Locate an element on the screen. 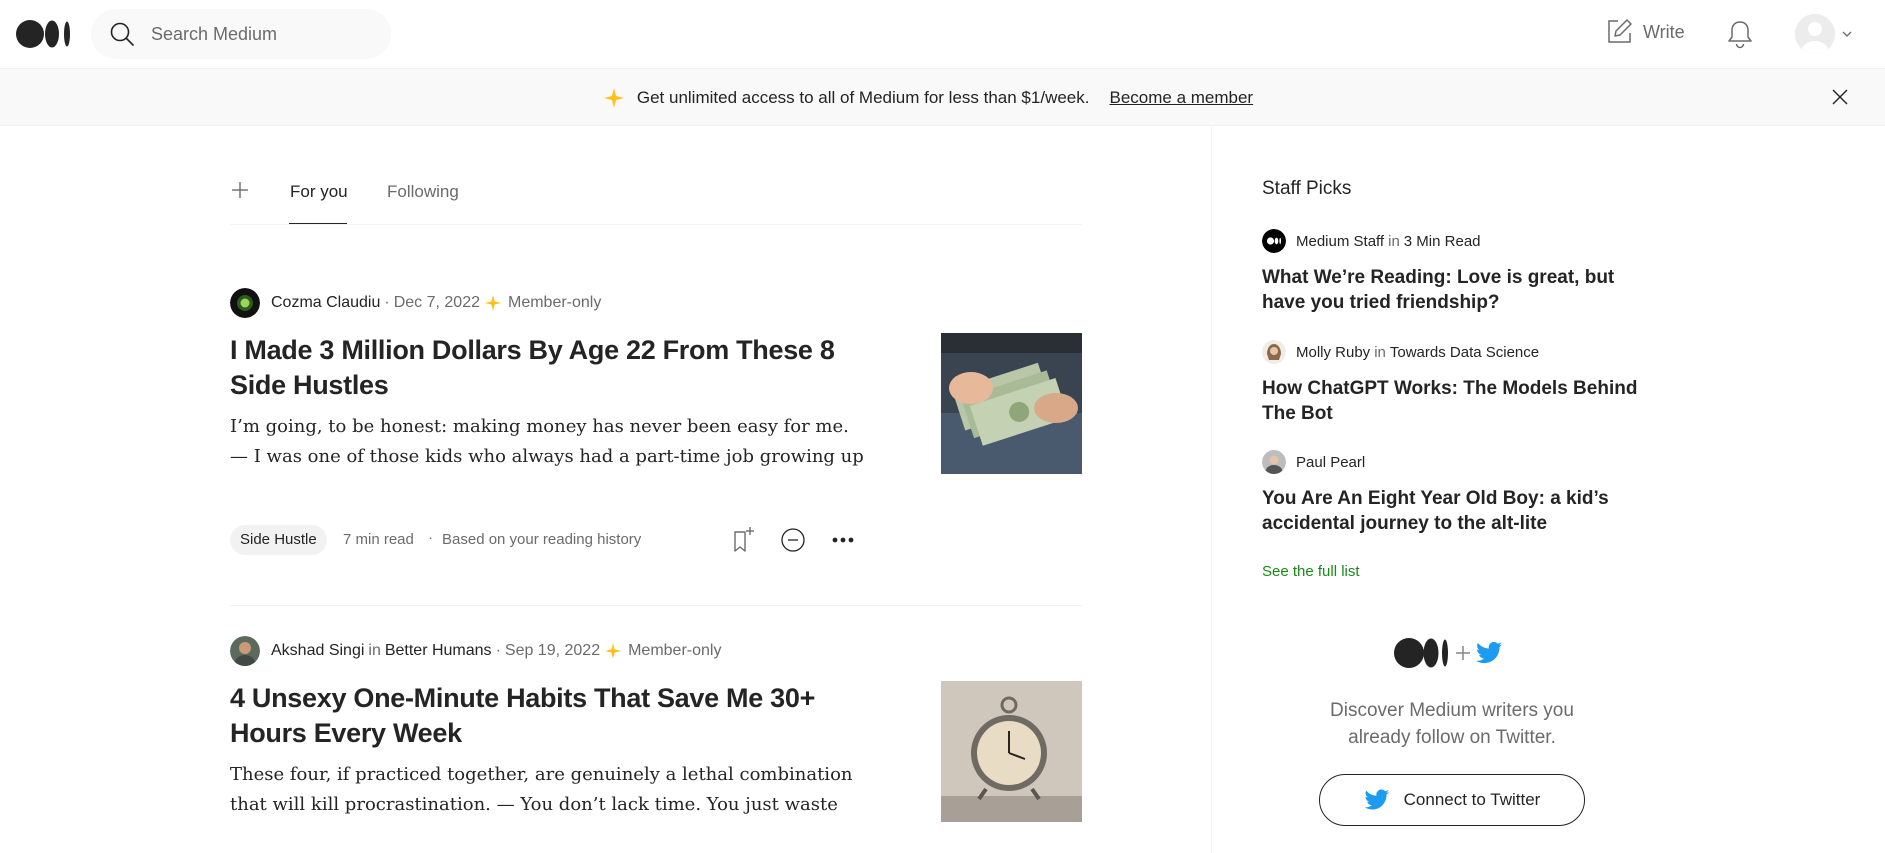  write-icon is located at coordinates (1620, 31).